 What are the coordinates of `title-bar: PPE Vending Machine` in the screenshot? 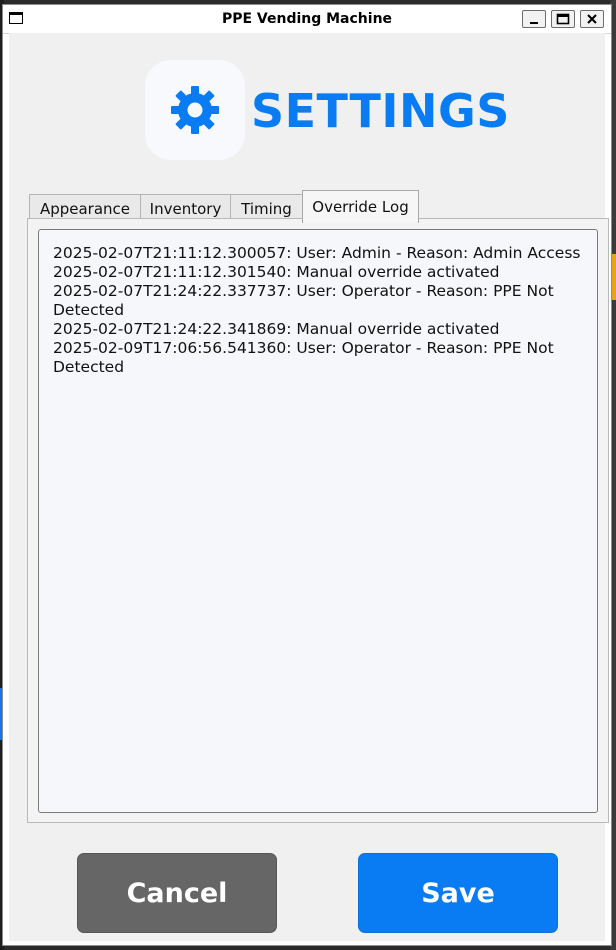 It's located at (307, 19).